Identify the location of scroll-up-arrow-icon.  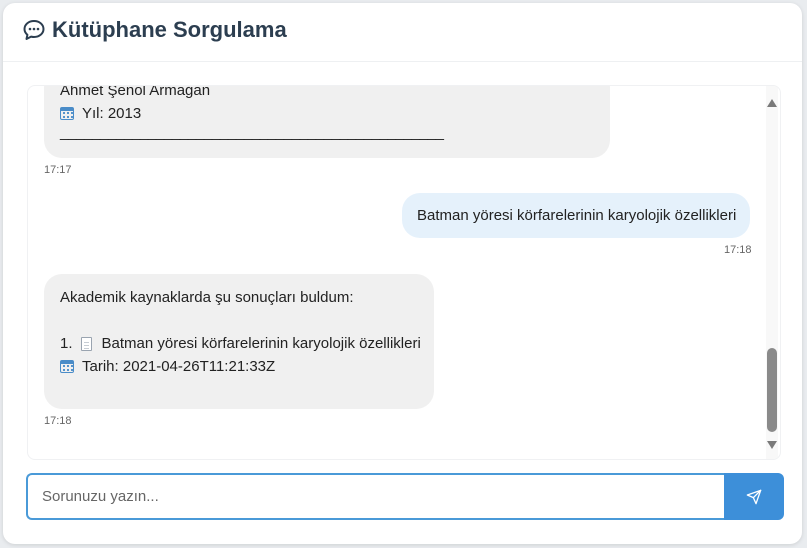
(772, 103).